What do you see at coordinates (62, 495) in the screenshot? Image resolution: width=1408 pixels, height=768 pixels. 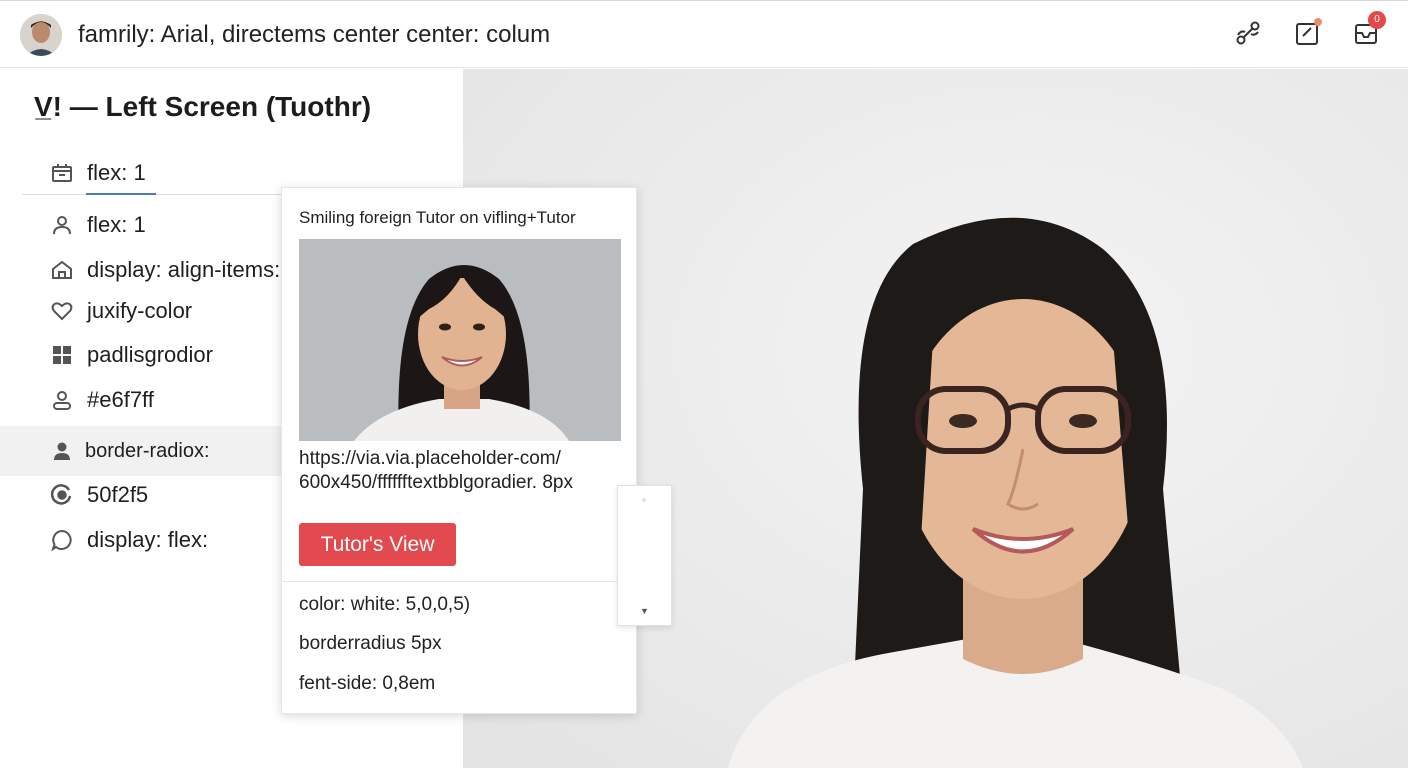 I see `target-icon` at bounding box center [62, 495].